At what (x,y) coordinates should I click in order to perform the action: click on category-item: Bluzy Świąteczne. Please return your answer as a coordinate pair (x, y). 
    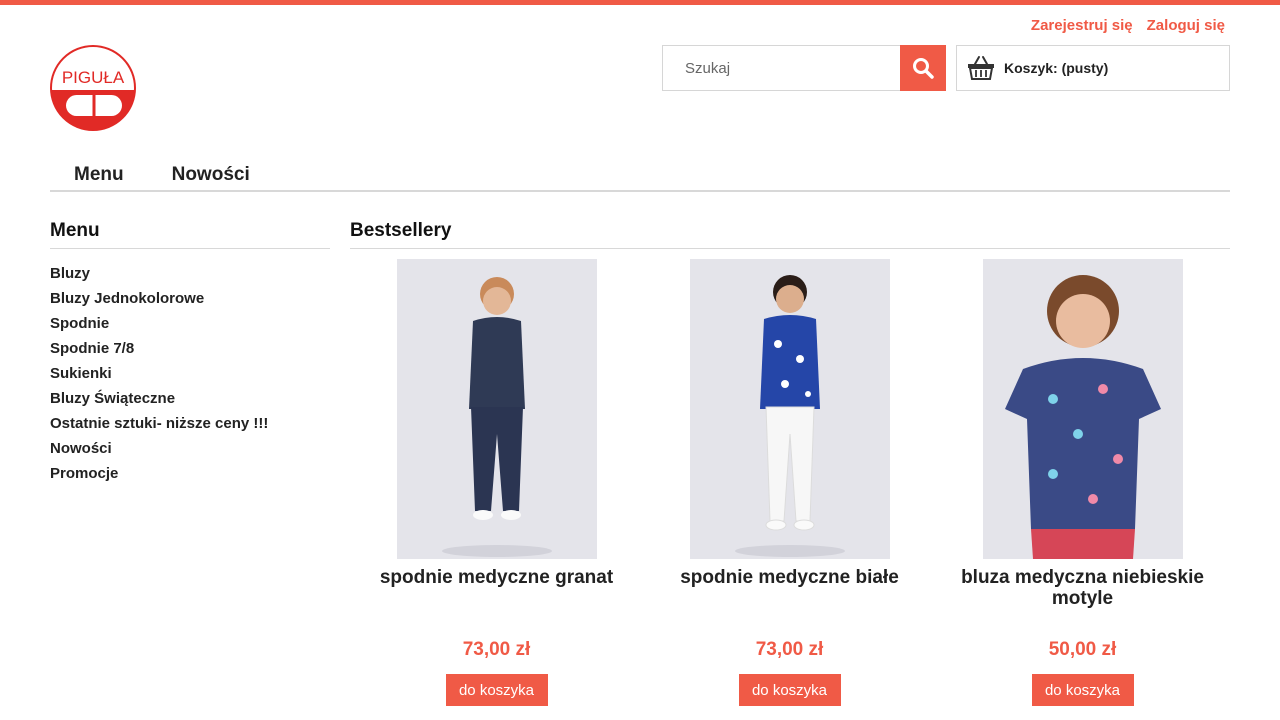
    Looking at the image, I should click on (190, 398).